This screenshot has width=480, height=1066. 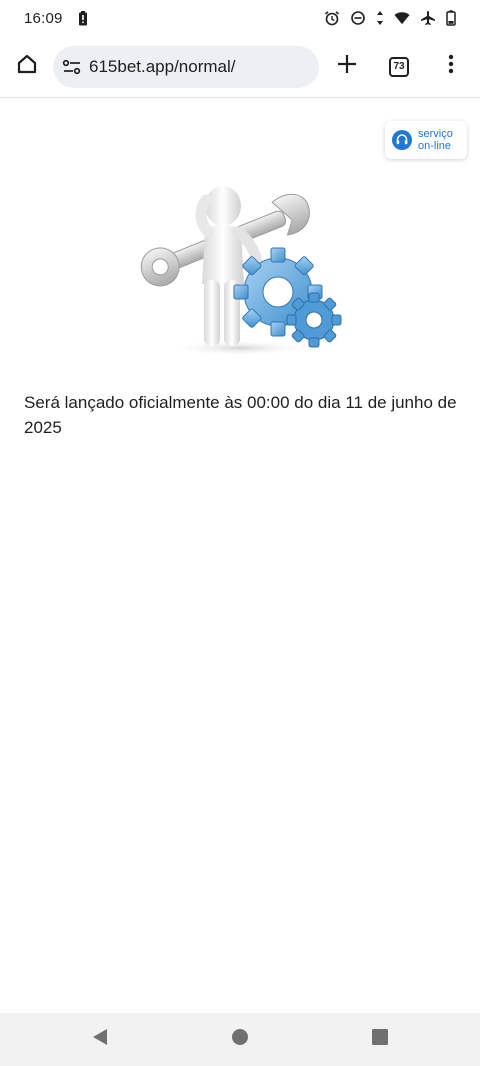 I want to click on home-circle-icon, so click(x=240, y=1039).